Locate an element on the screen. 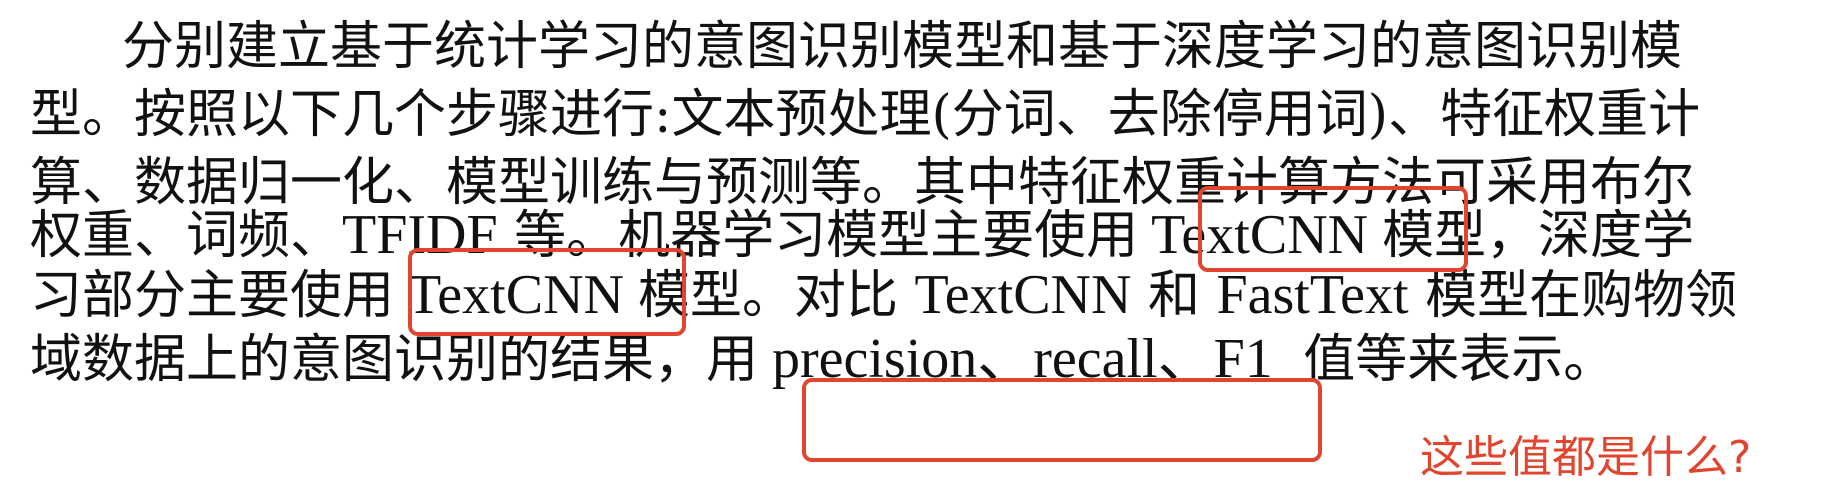 This screenshot has width=1822, height=488. highlight-box-metrics is located at coordinates (1062, 420).